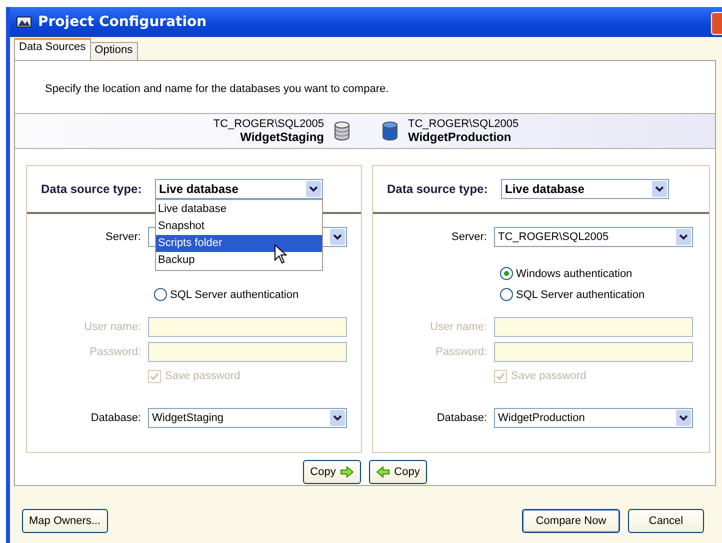  What do you see at coordinates (122, 22) in the screenshot?
I see `window-title: Project Configuration` at bounding box center [122, 22].